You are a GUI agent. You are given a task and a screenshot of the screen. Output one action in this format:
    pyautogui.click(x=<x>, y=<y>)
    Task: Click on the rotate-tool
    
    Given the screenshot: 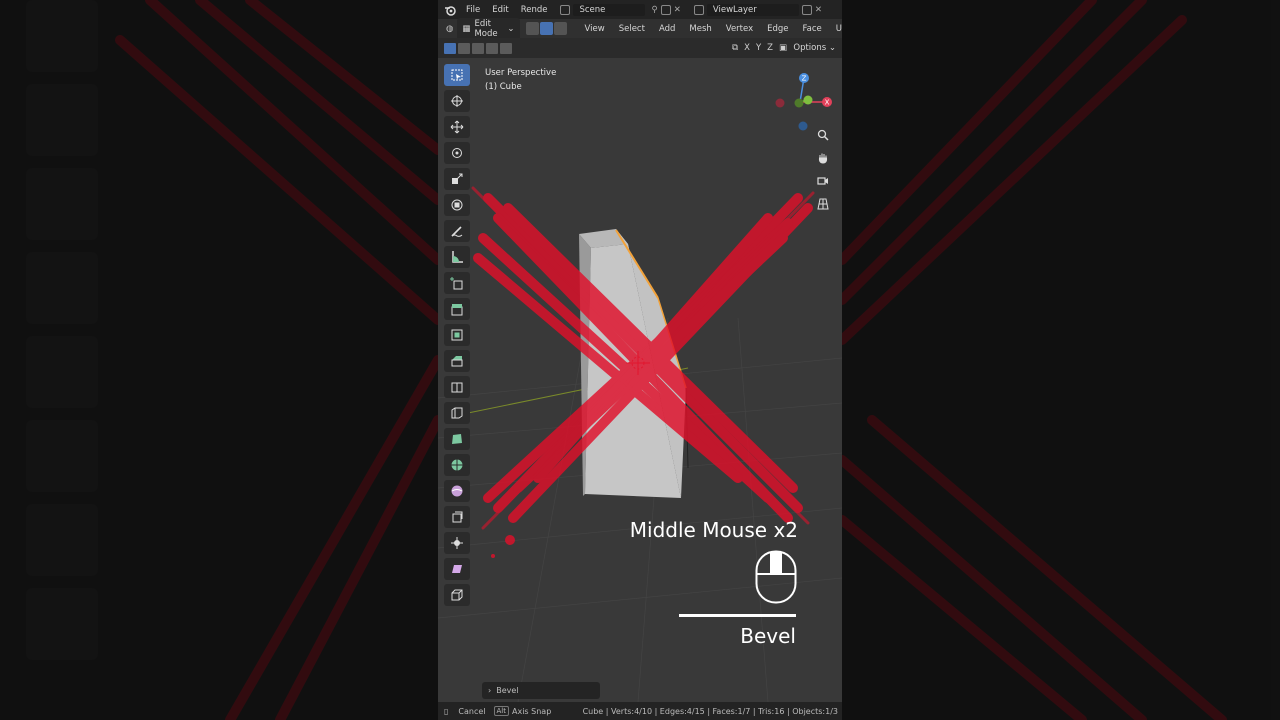 What is the action you would take?
    pyautogui.click(x=457, y=153)
    